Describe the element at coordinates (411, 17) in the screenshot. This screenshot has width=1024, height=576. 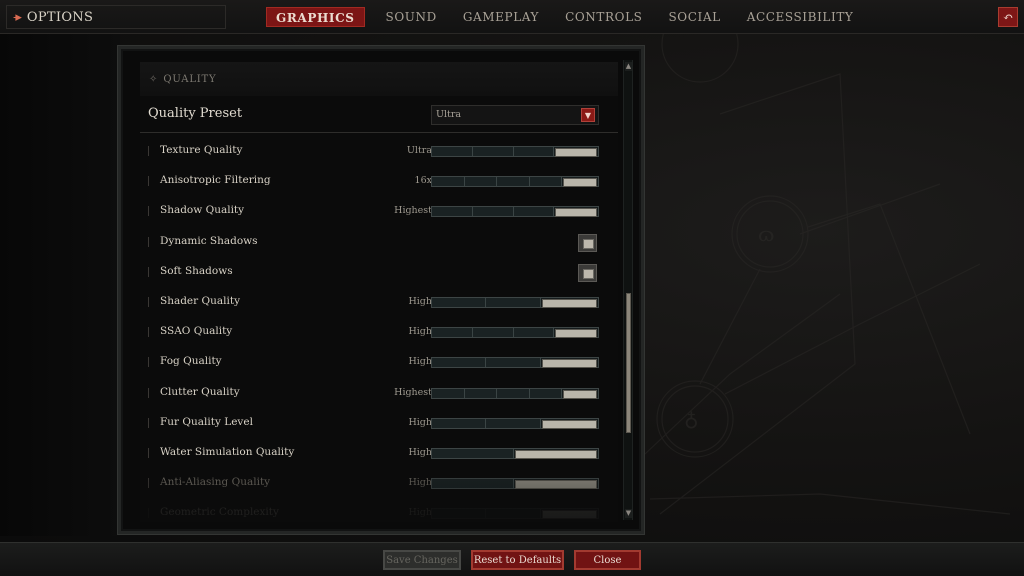
I see `tab-sound: SOUND` at that location.